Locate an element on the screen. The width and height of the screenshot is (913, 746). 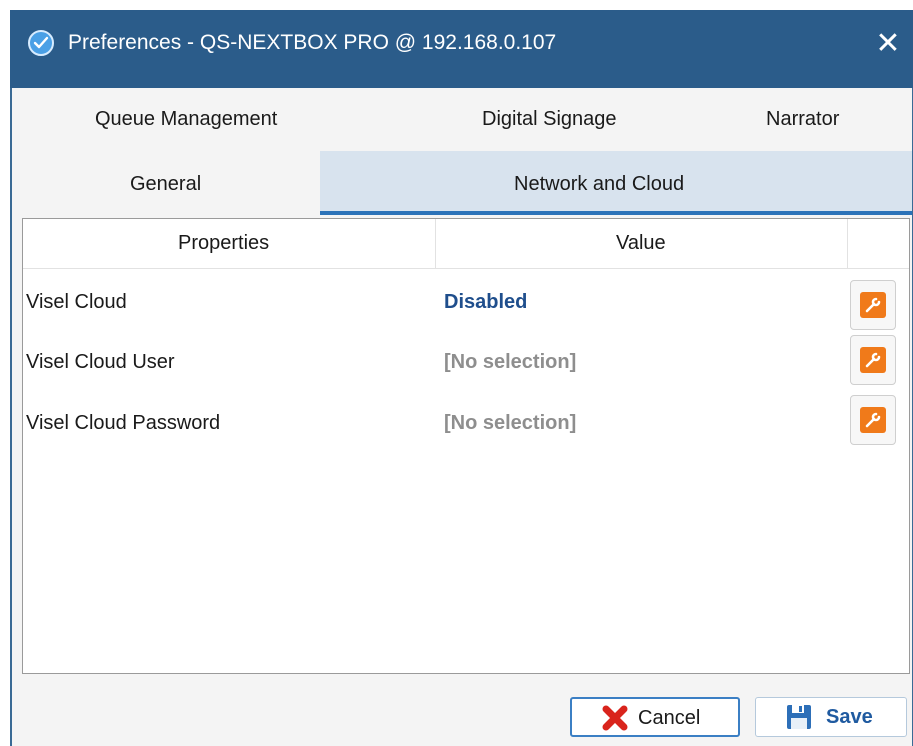
tab-narrator: Narrator is located at coordinates (802, 119).